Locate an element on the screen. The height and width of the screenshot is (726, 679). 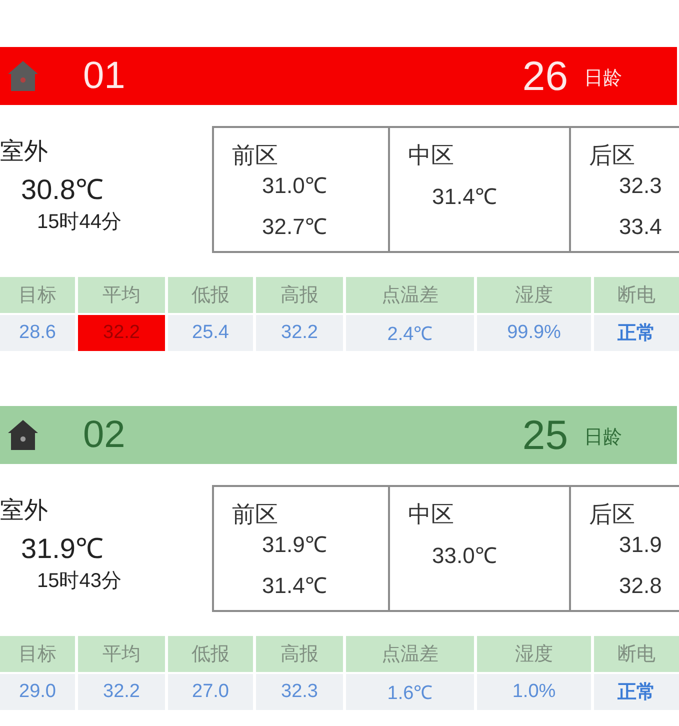
zone-temperature: 32.7℃ is located at coordinates (294, 227).